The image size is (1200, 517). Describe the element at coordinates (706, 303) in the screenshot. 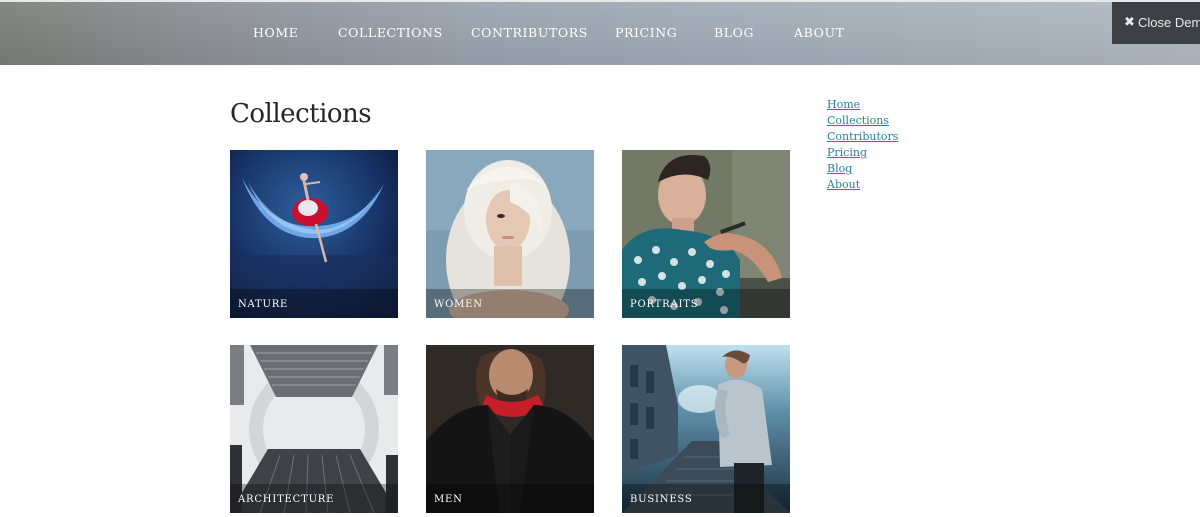

I see `caption-bar: PORTRAITS` at that location.